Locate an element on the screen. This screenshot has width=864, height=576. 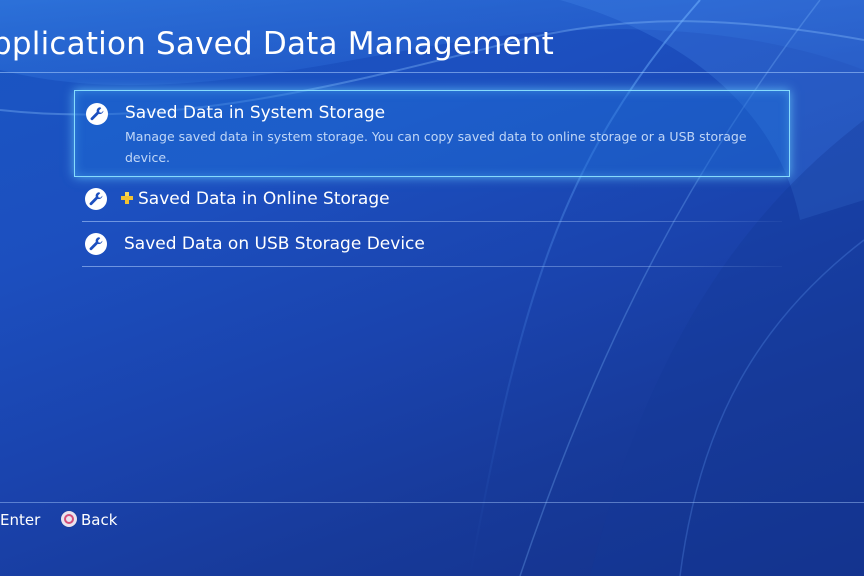
menu-item-label-row: Saved Data in Online Storage is located at coordinates (255, 199).